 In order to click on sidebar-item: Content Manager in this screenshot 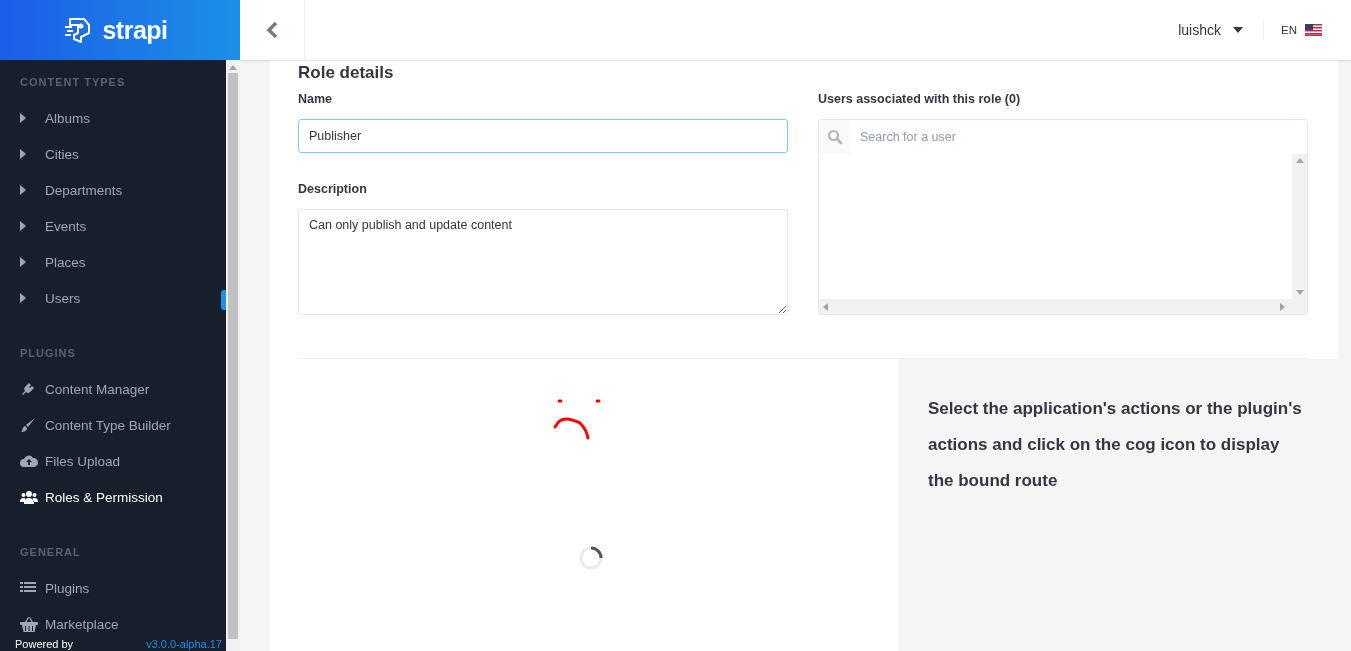, I will do `click(110, 389)`.